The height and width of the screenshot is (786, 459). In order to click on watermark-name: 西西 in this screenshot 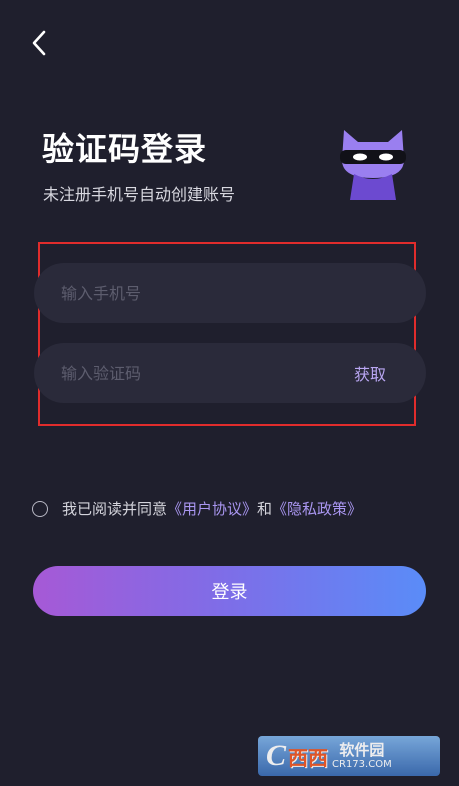, I will do `click(308, 757)`.